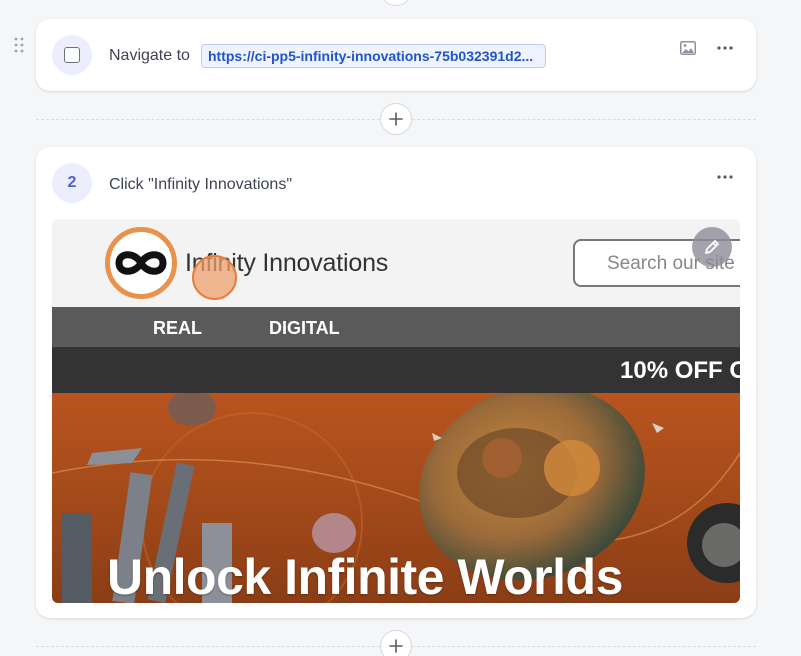 The image size is (801, 656). What do you see at coordinates (396, 327) in the screenshot?
I see `site-nav: REAL DIGITAL` at bounding box center [396, 327].